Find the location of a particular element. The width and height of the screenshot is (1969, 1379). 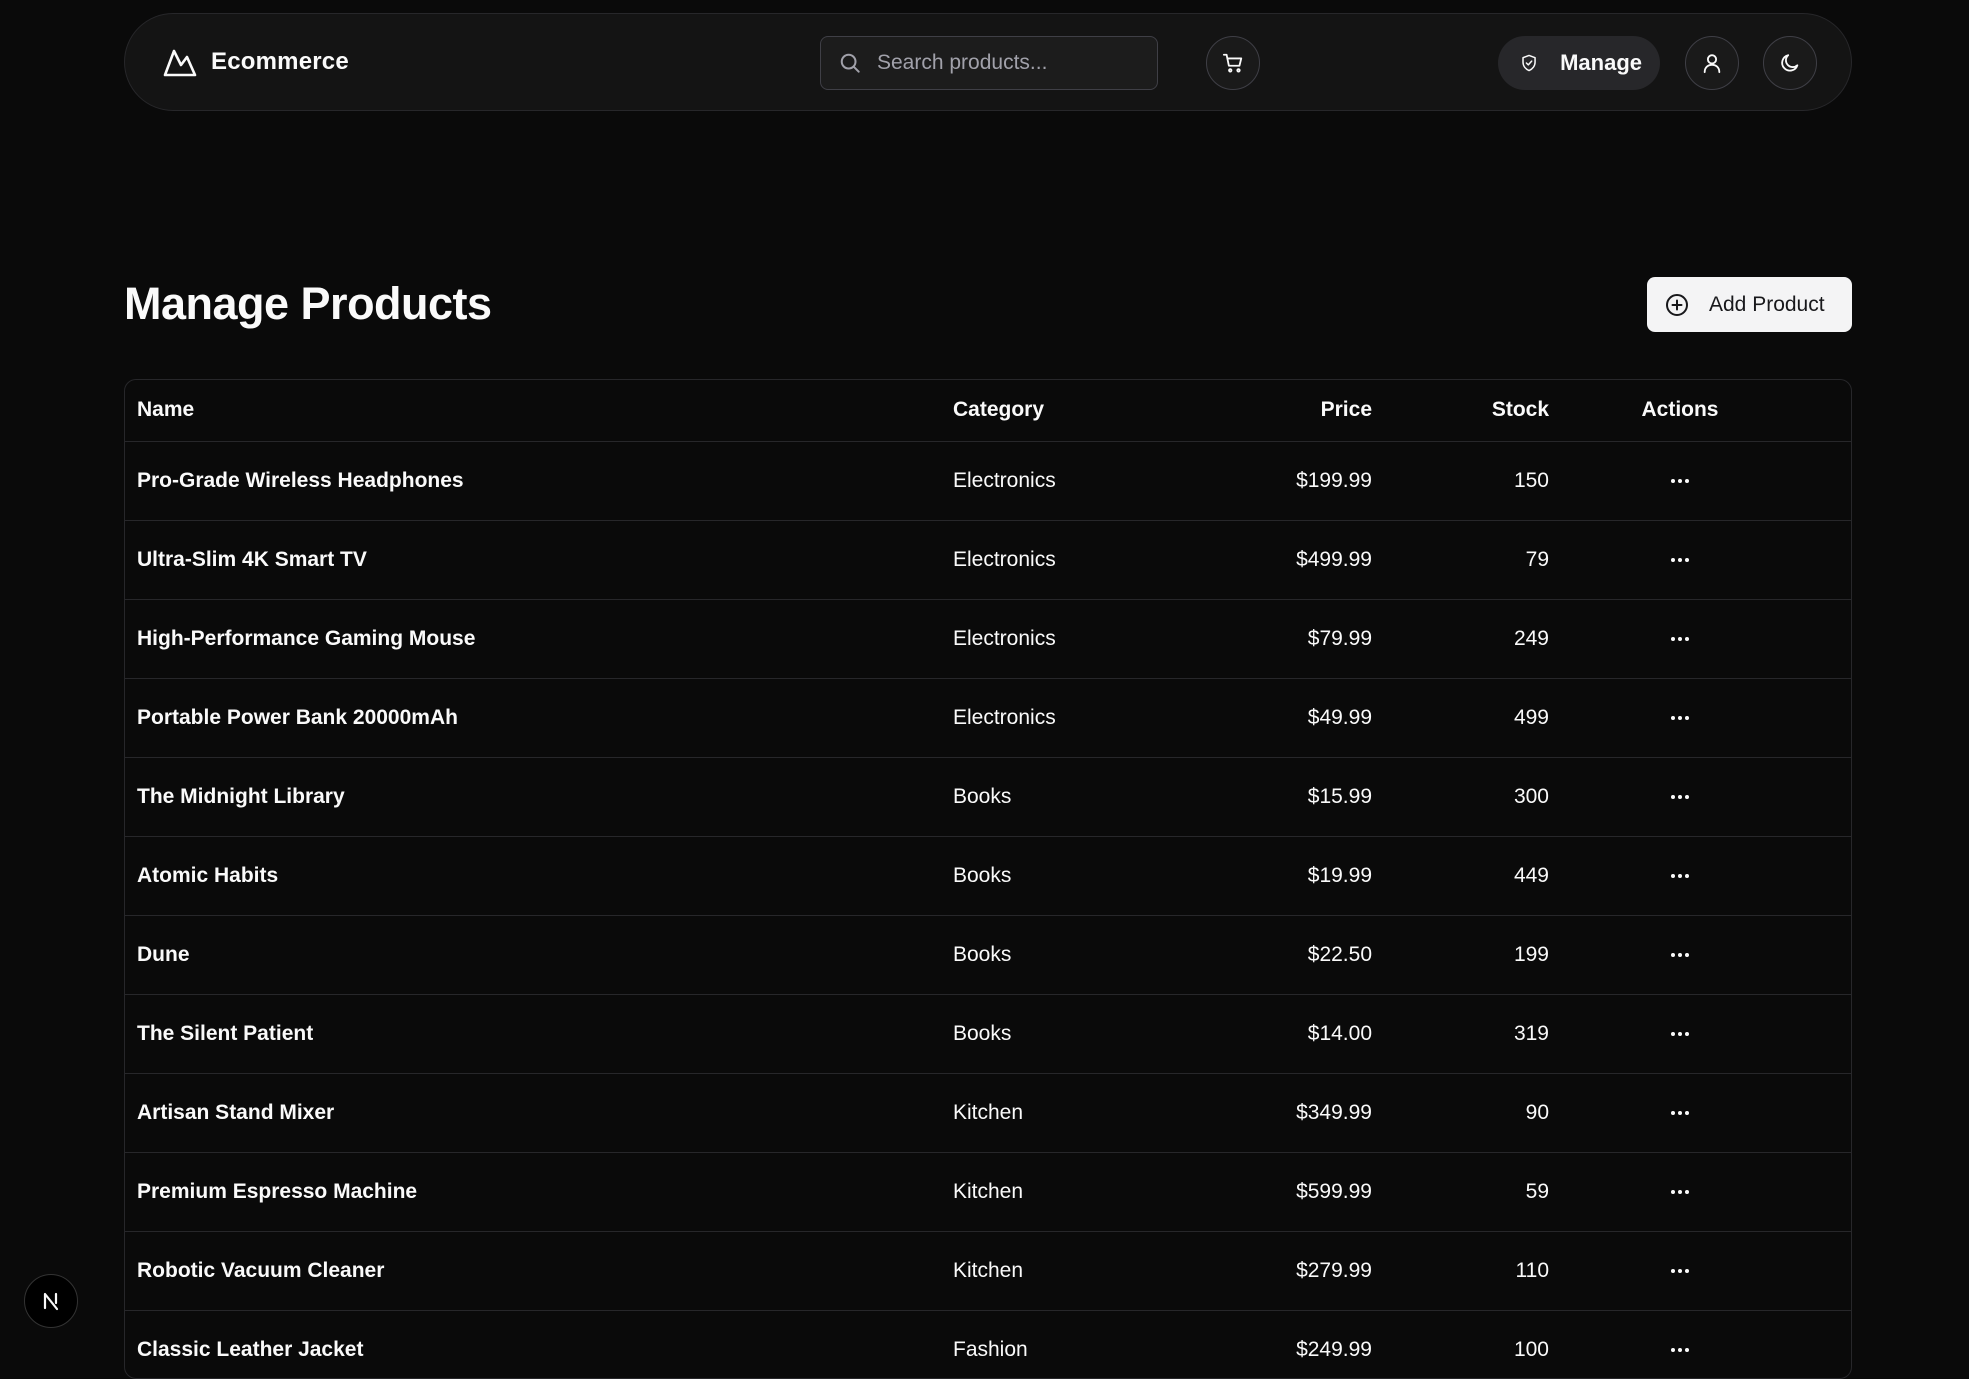

search-icon is located at coordinates (850, 63).